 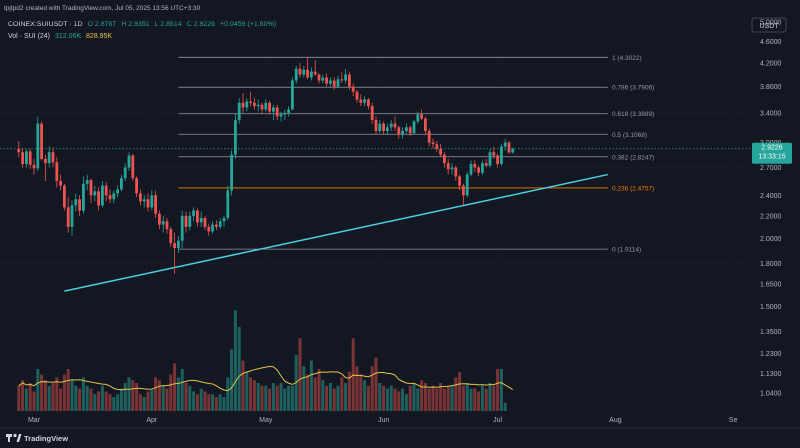 I want to click on price-tick-label: 2.0000, so click(x=771, y=239).